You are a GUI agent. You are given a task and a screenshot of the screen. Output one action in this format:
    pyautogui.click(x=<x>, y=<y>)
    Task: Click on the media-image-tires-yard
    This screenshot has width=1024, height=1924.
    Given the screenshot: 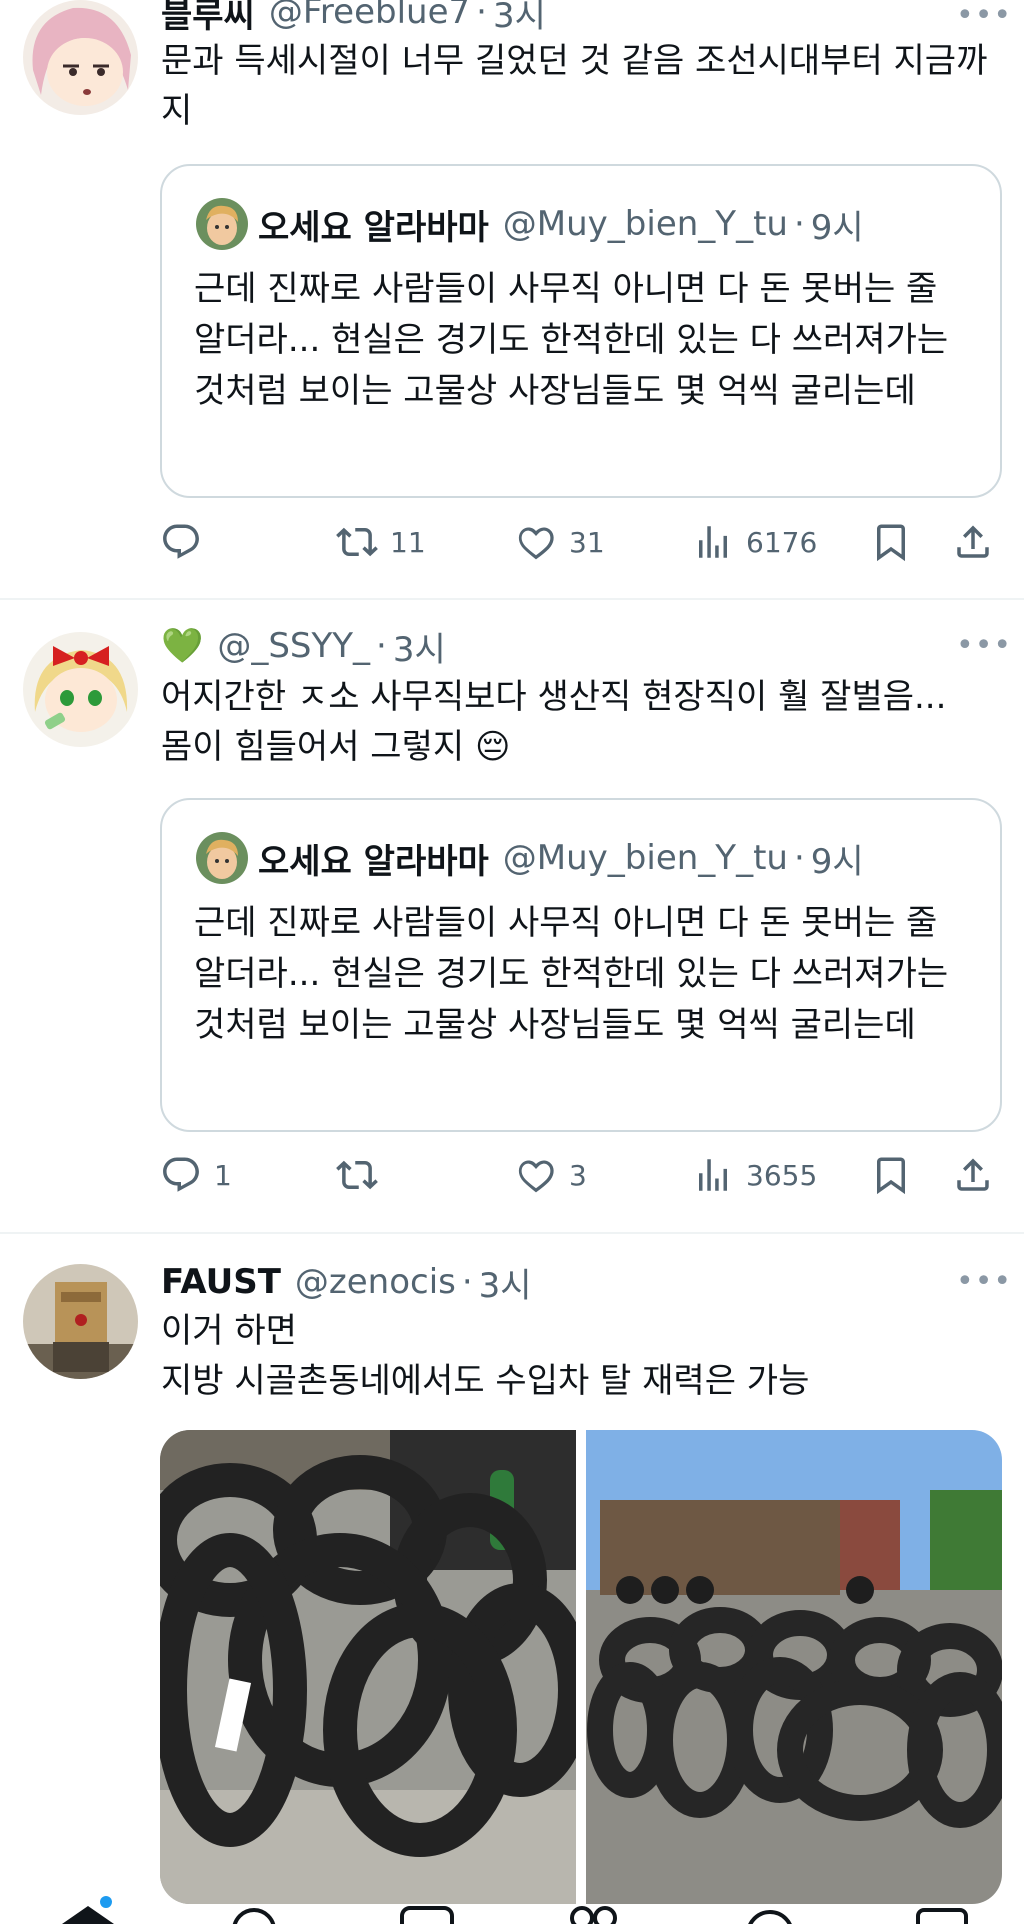 What is the action you would take?
    pyautogui.click(x=376, y=1667)
    